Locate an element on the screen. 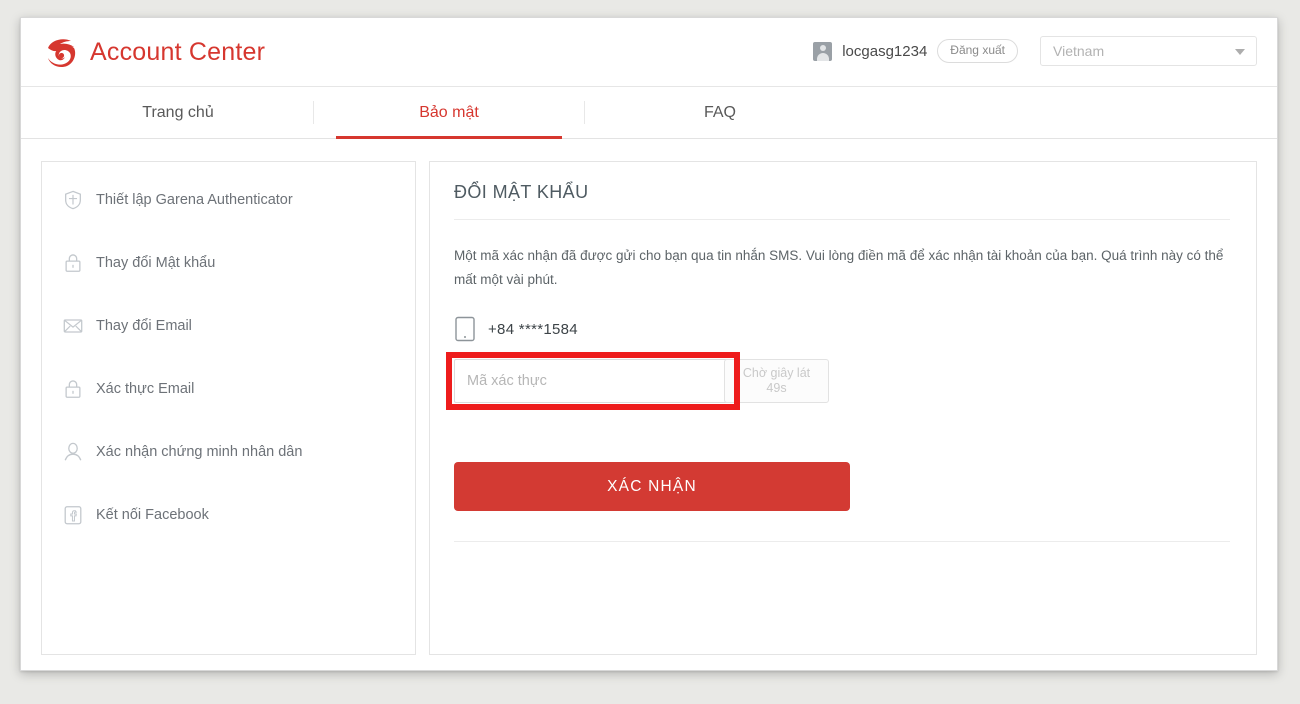 This screenshot has height=704, width=1300. resend-countdown-label: 49s is located at coordinates (776, 388).